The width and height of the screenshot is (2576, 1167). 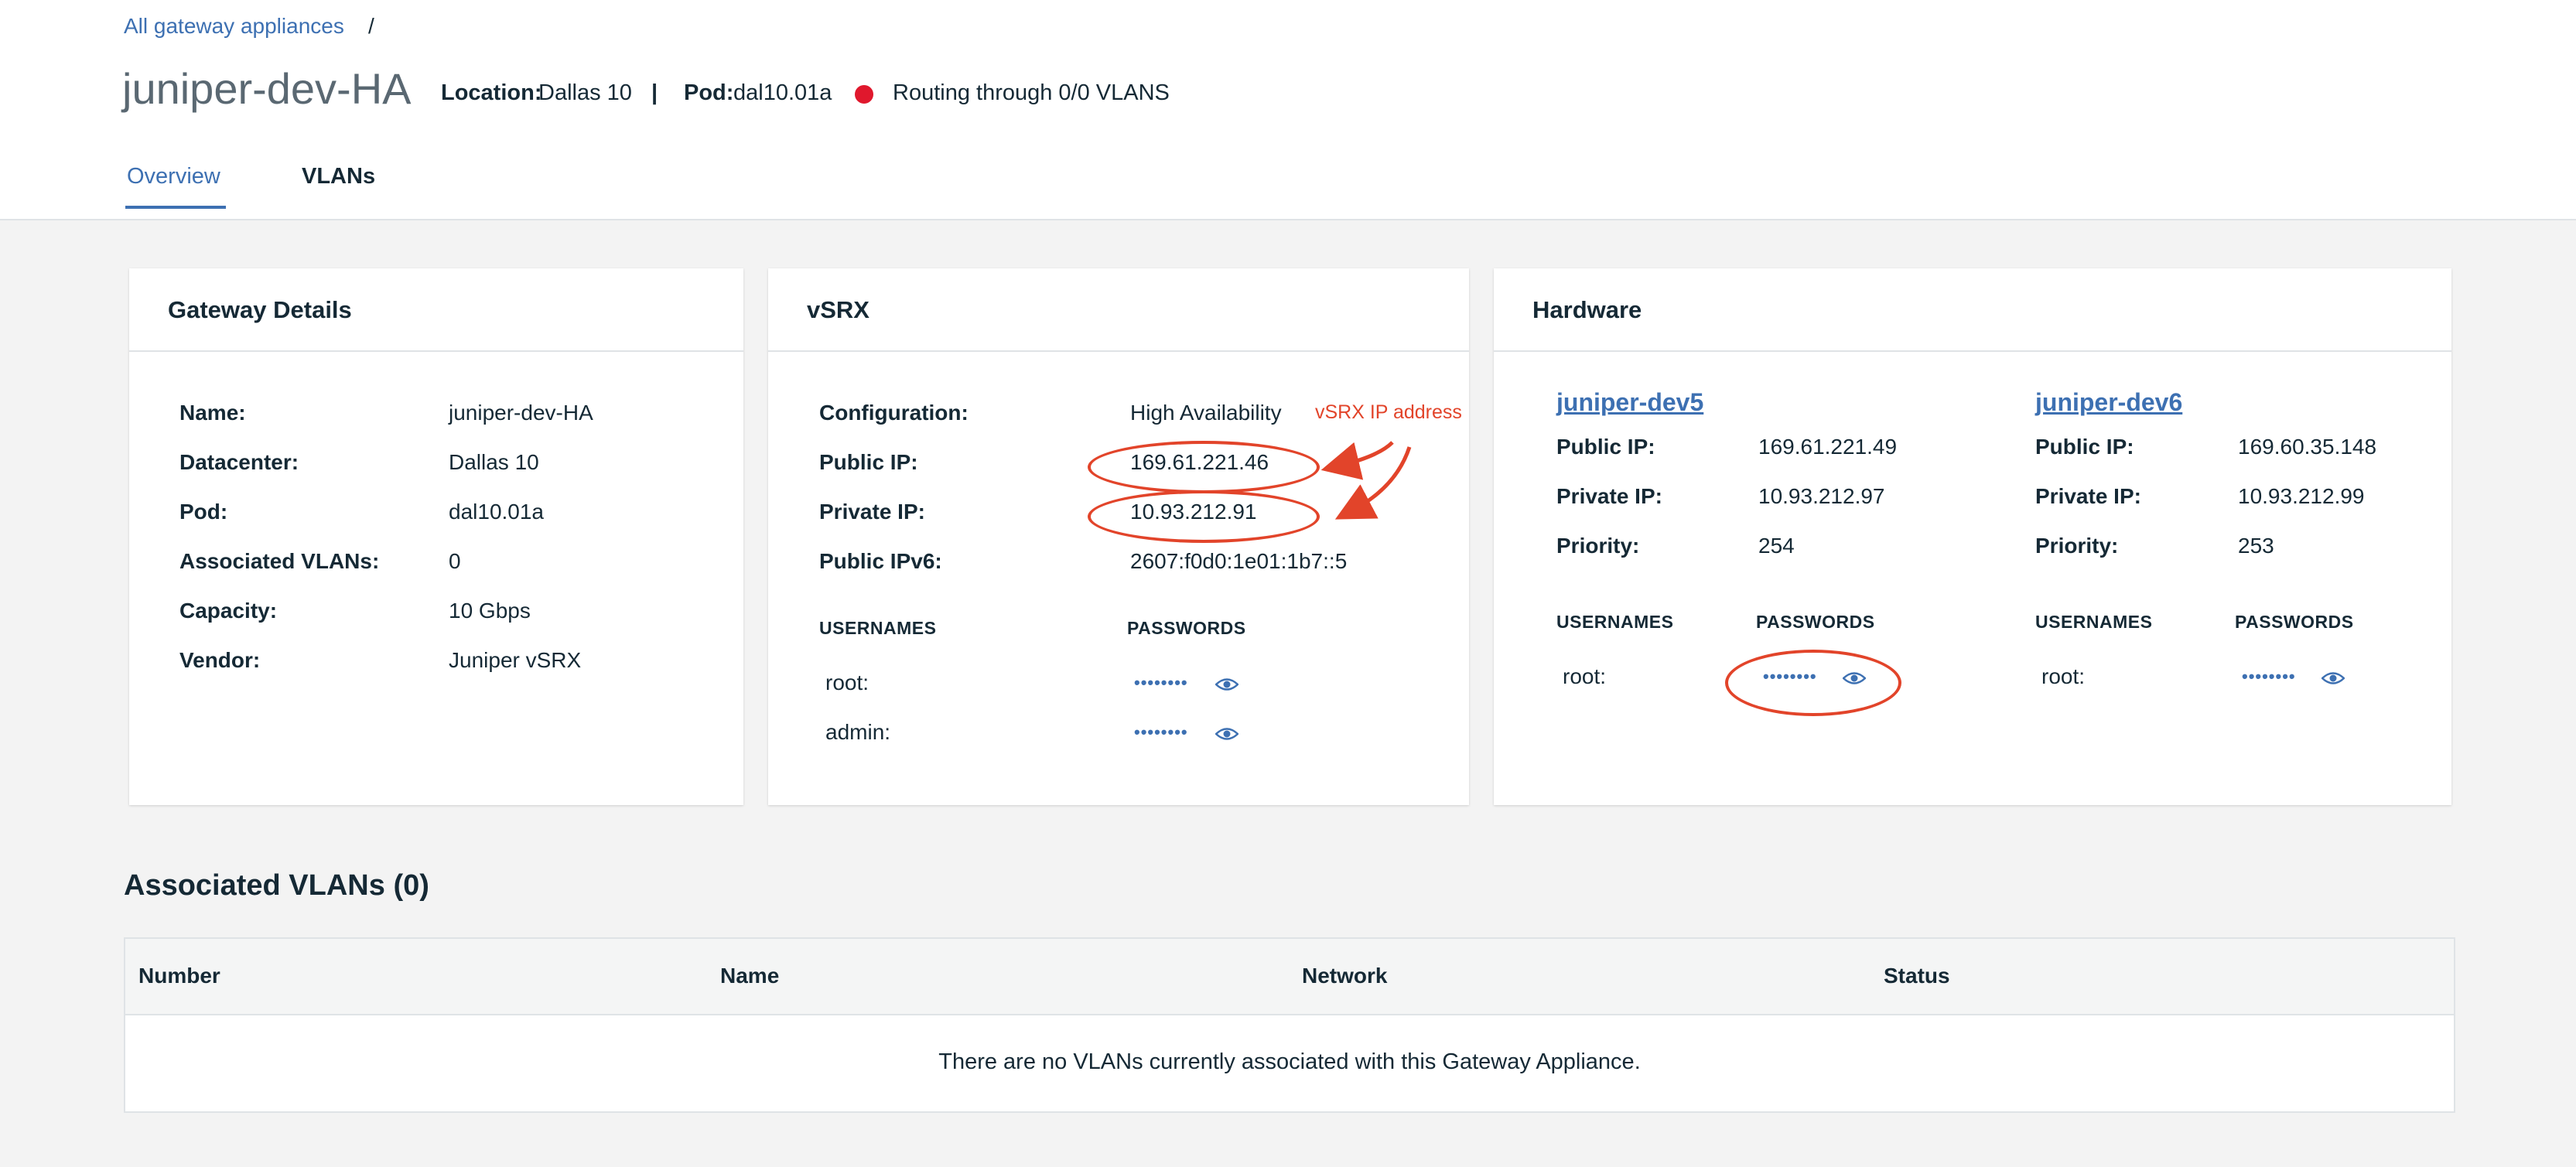 What do you see at coordinates (1973, 310) in the screenshot?
I see `card-header: Hardware` at bounding box center [1973, 310].